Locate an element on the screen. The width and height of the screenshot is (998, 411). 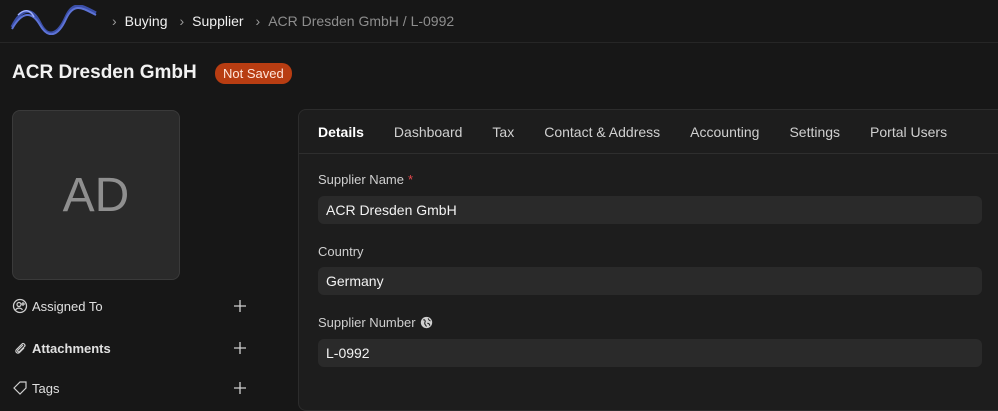
page-title: ACR Dresden GmbH is located at coordinates (104, 72).